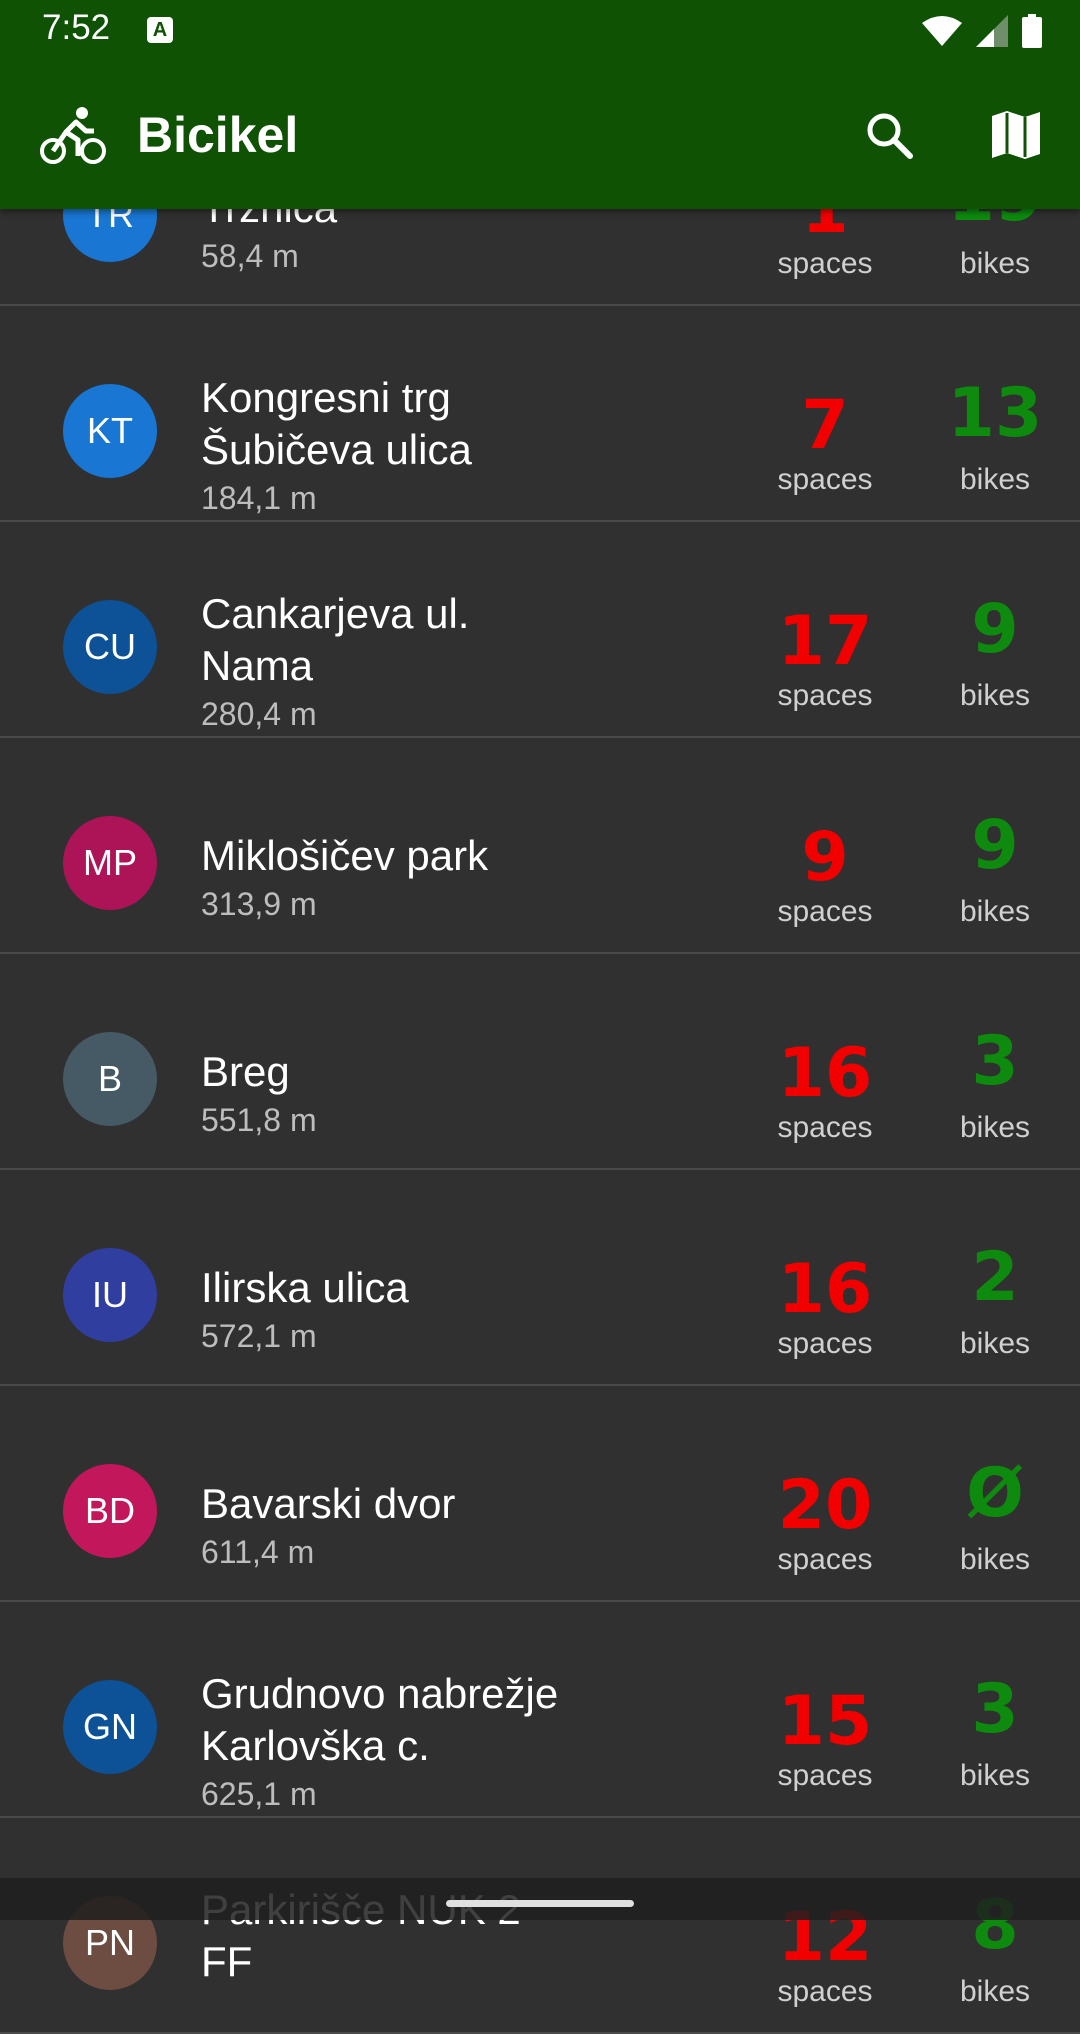 The width and height of the screenshot is (1080, 2034). I want to click on wifi-icon, so click(942, 31).